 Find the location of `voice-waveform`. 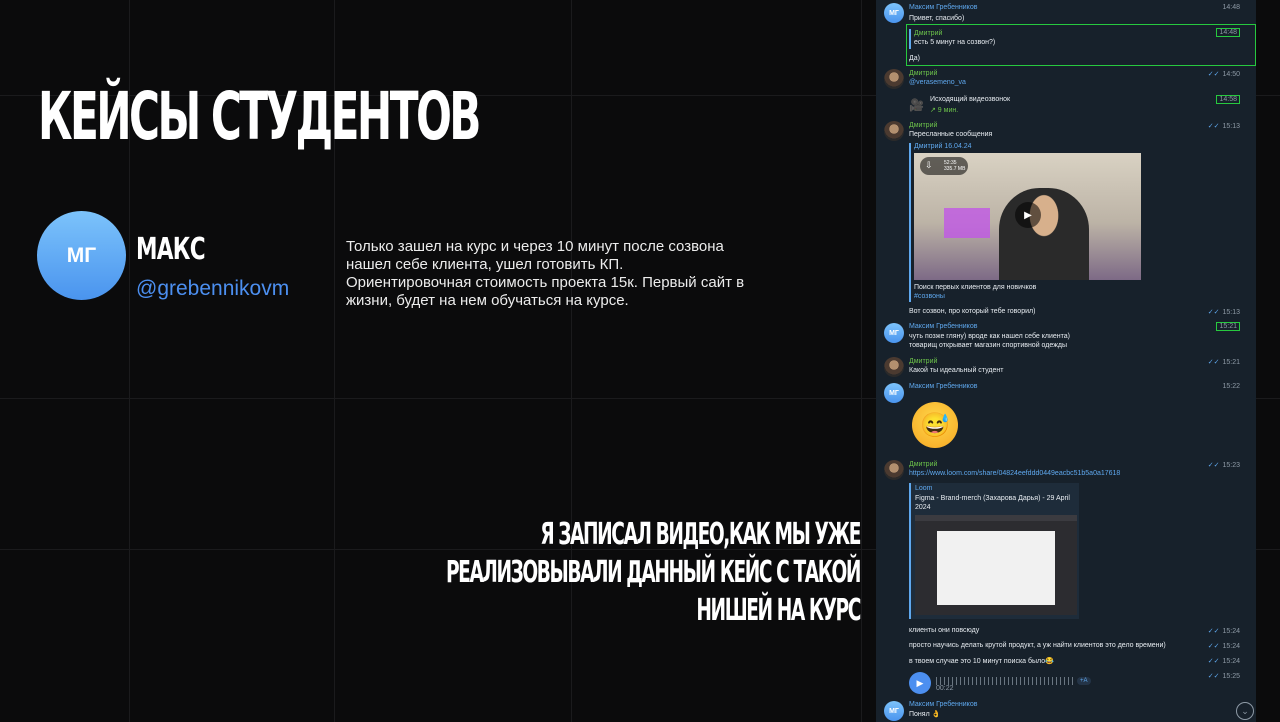

voice-waveform is located at coordinates (1006, 681).